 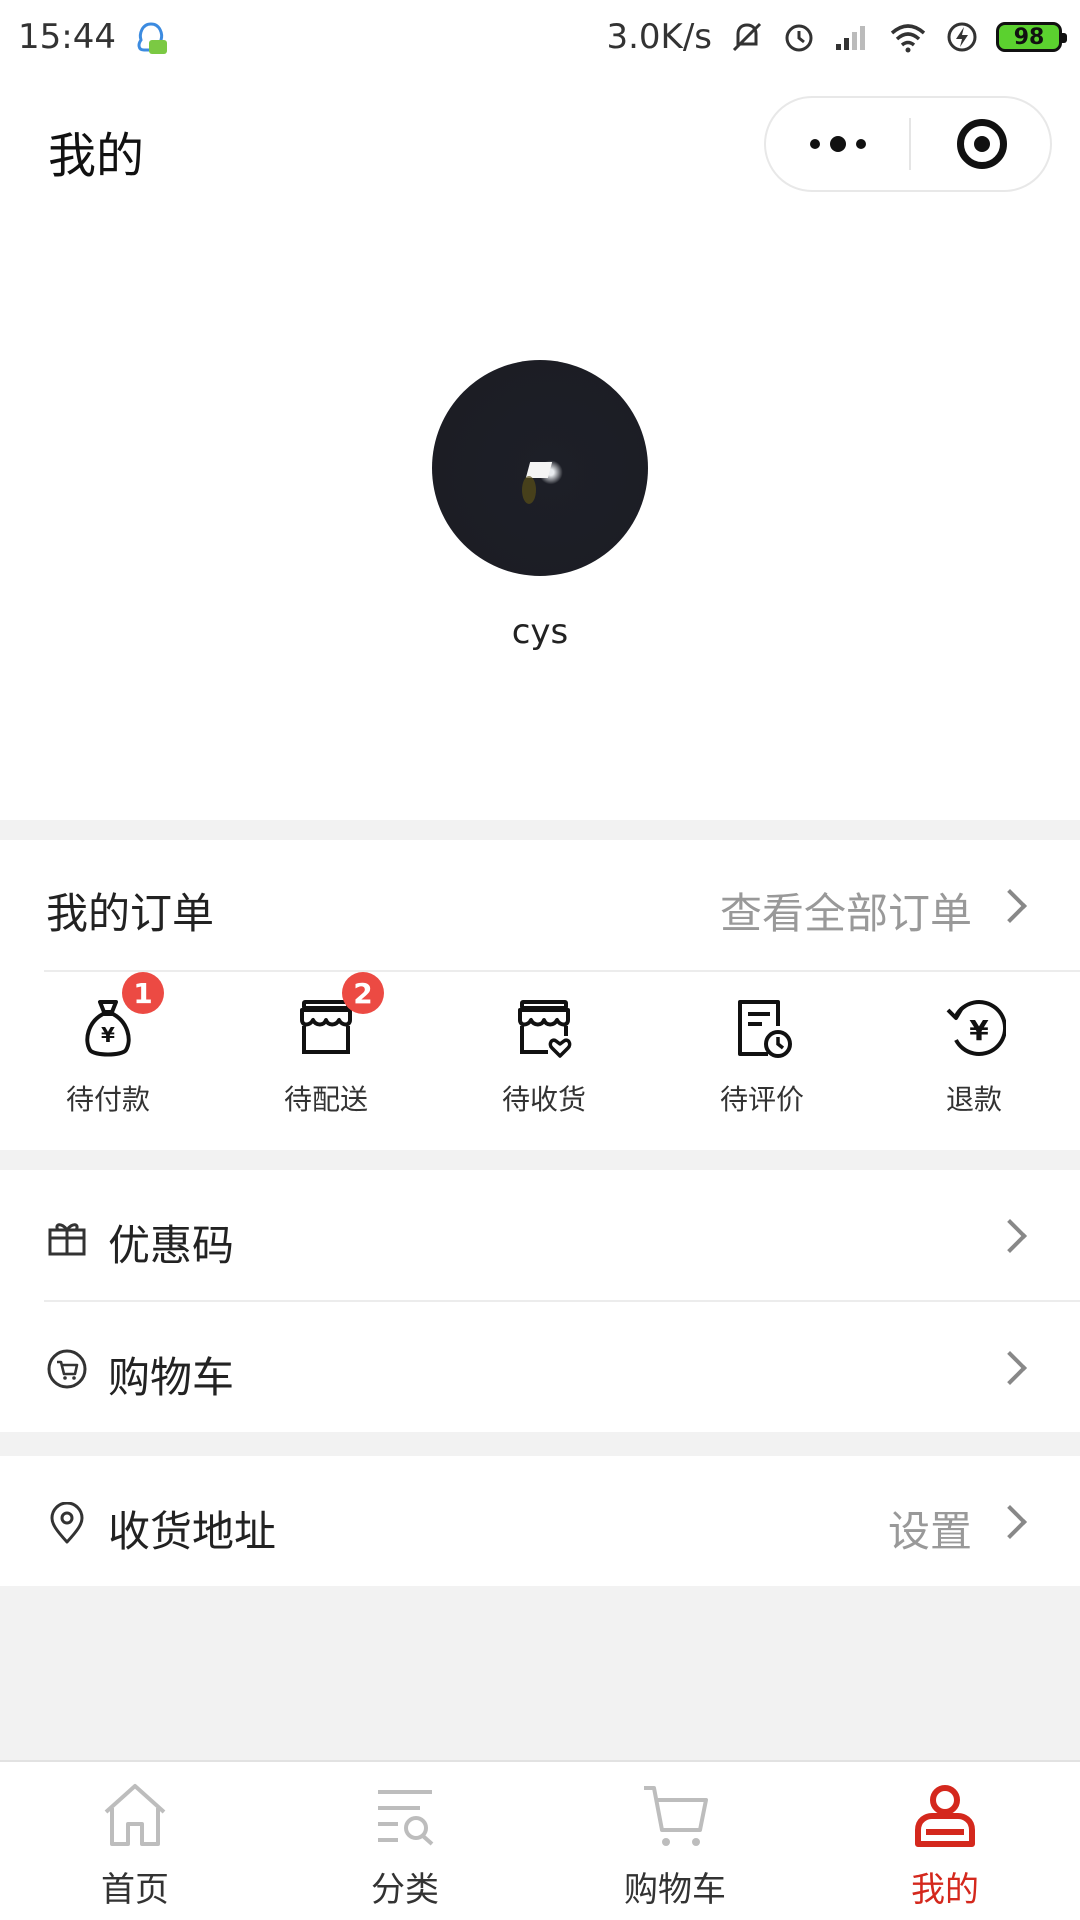 What do you see at coordinates (846, 910) in the screenshot?
I see `view-all-orders-link: 查看全部订单` at bounding box center [846, 910].